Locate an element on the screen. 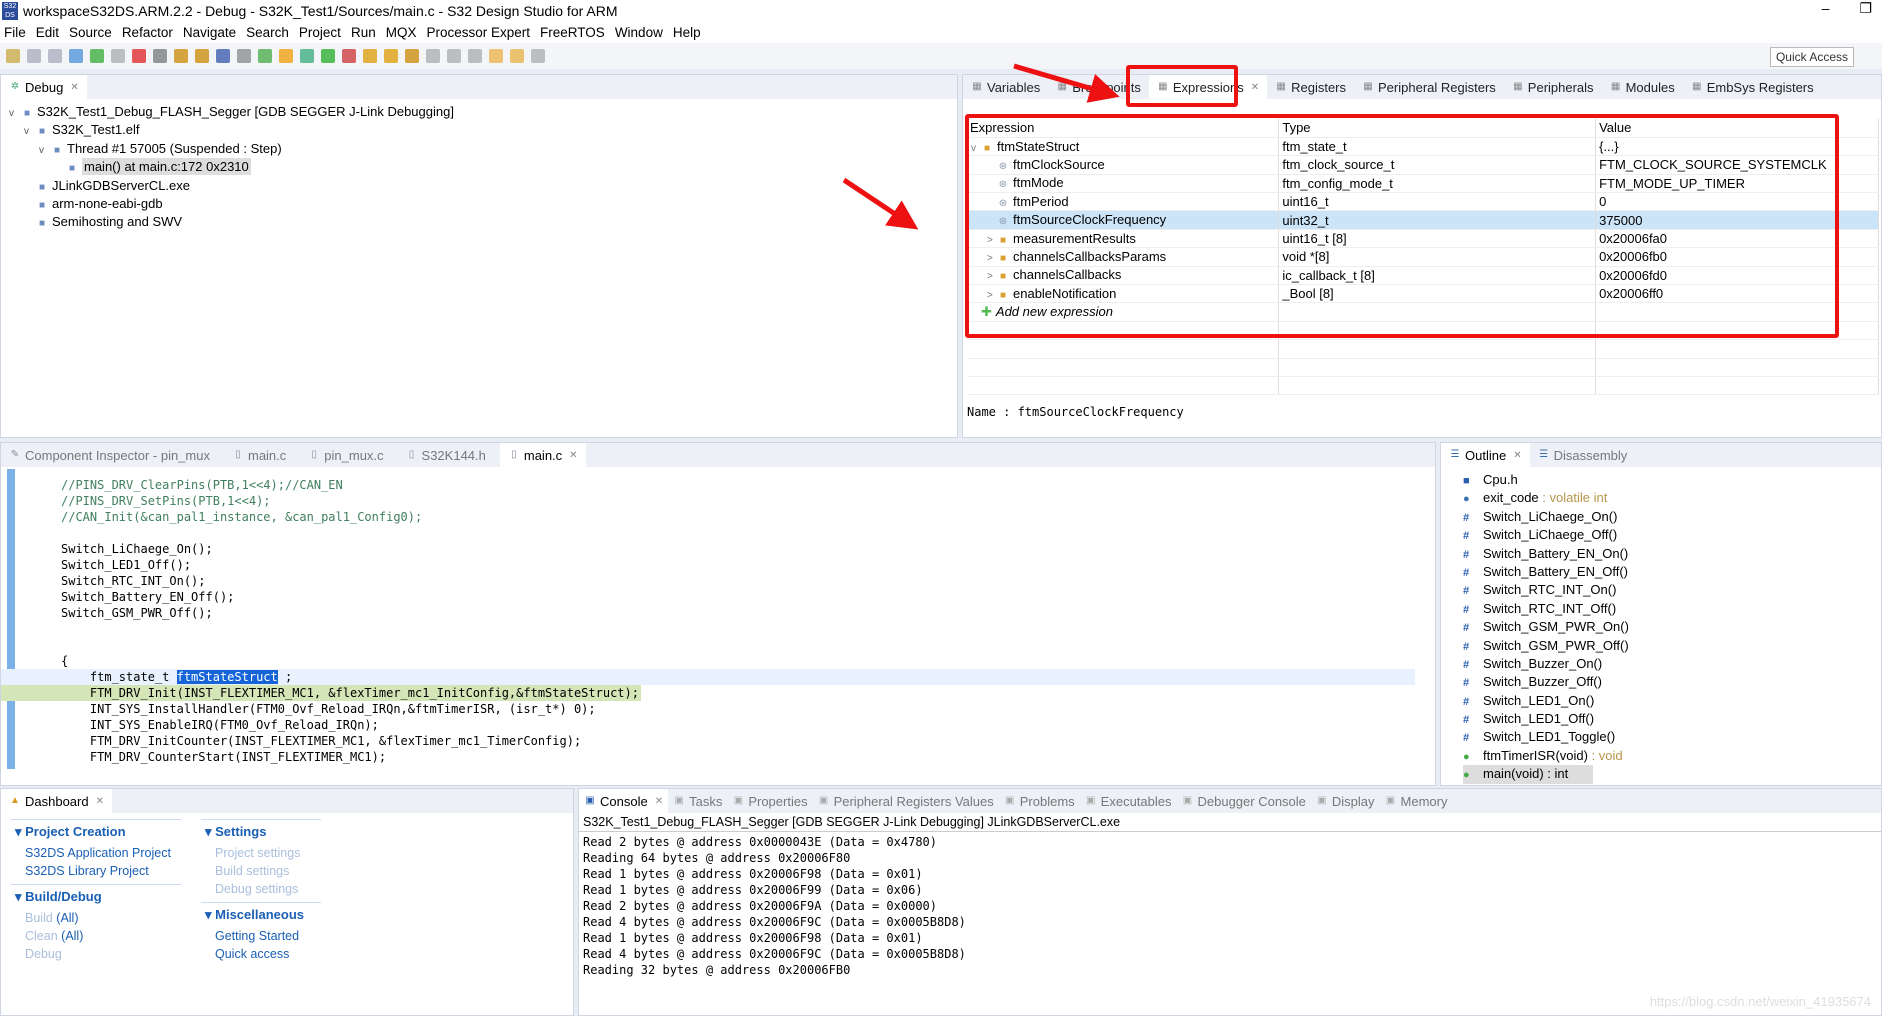 This screenshot has height=1016, width=1882. editor-tab-pin-mux-c: ▯ pin_mux.c is located at coordinates (345, 455).